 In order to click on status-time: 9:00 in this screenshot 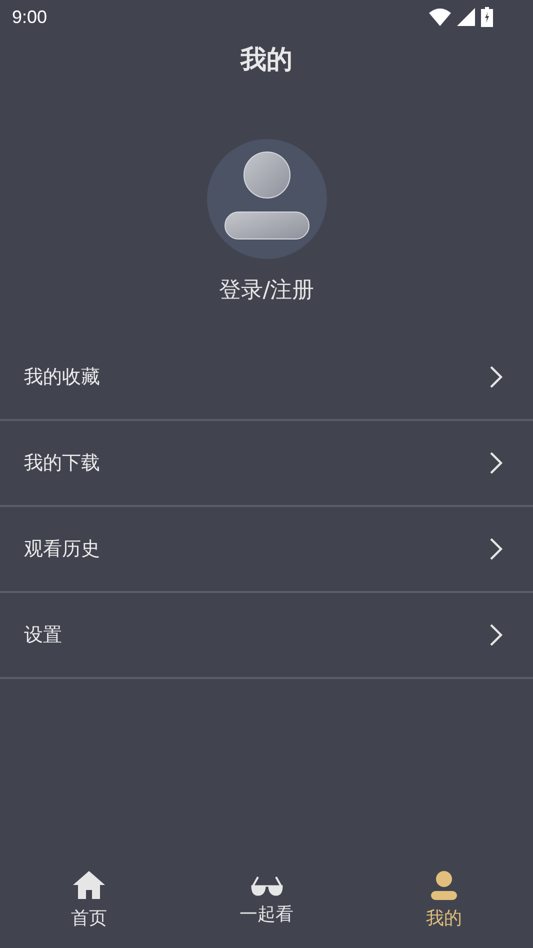, I will do `click(30, 17)`.